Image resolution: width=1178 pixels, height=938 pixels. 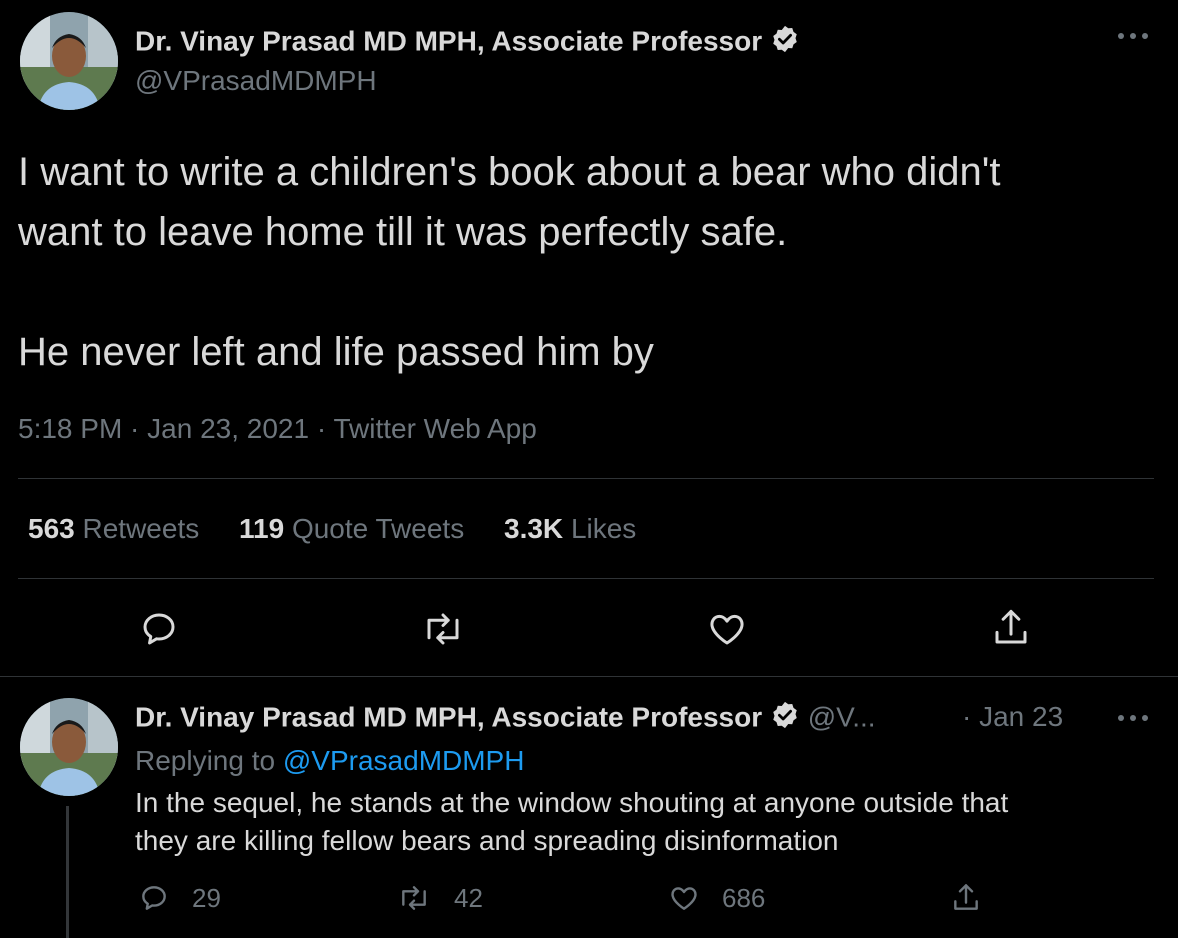 What do you see at coordinates (404, 760) in the screenshot?
I see `replying-handle-link: @VPrasadMDMPH` at bounding box center [404, 760].